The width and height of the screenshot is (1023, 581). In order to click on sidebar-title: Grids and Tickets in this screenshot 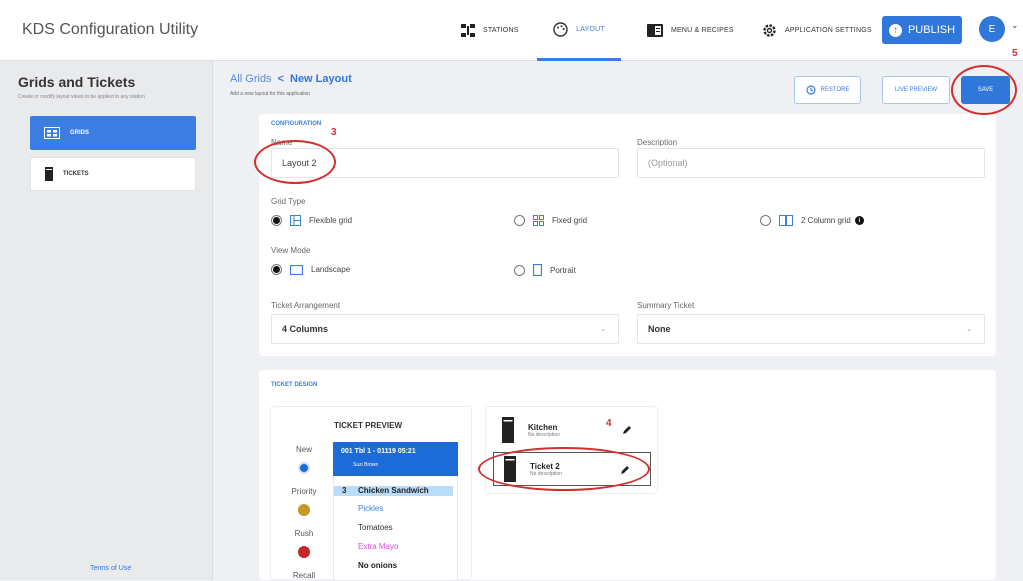, I will do `click(77, 82)`.